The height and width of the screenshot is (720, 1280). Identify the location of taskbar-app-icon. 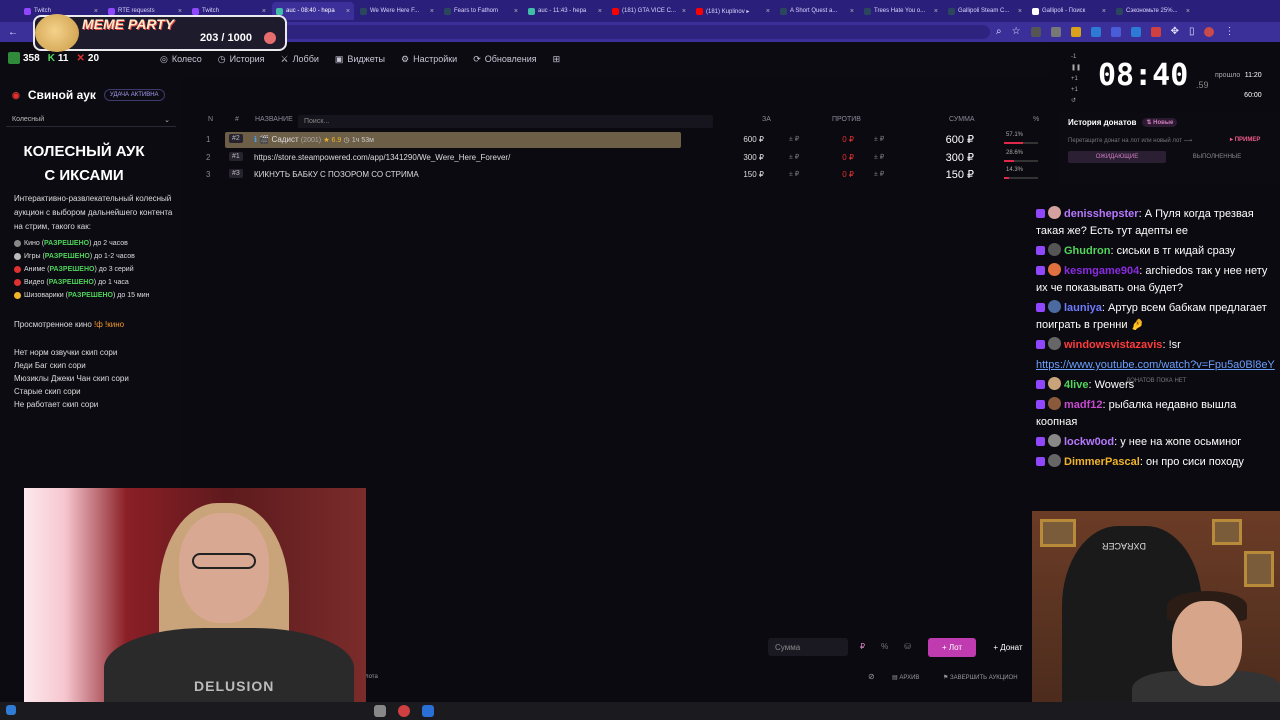
(380, 711).